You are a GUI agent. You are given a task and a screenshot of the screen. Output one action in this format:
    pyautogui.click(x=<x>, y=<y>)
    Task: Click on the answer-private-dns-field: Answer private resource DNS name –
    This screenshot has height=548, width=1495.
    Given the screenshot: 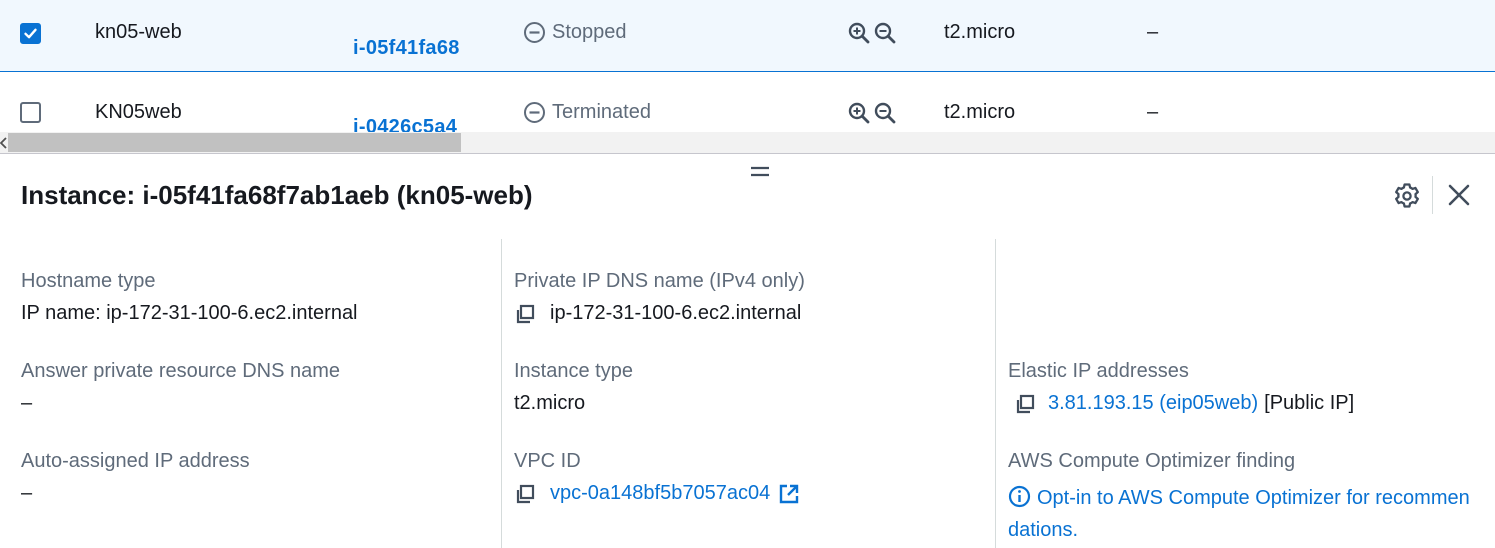 What is the action you would take?
    pyautogui.click(x=180, y=387)
    